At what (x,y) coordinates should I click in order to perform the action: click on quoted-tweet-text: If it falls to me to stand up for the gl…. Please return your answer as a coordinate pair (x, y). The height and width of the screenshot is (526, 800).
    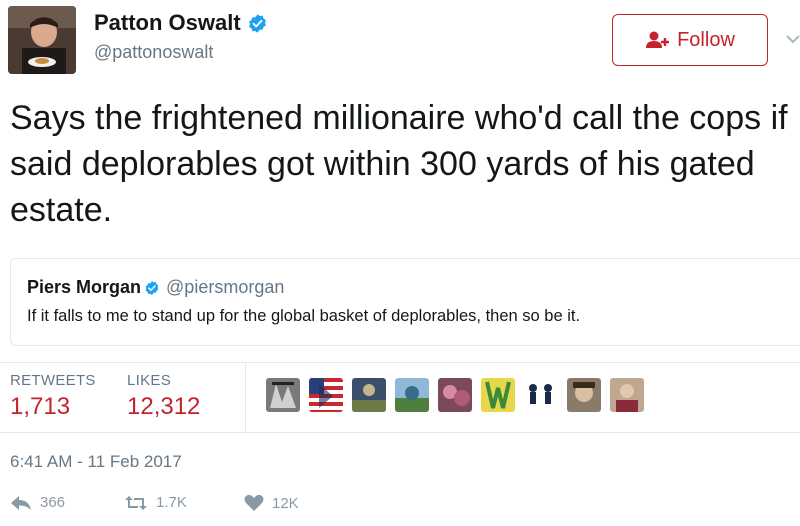
    Looking at the image, I should click on (304, 316).